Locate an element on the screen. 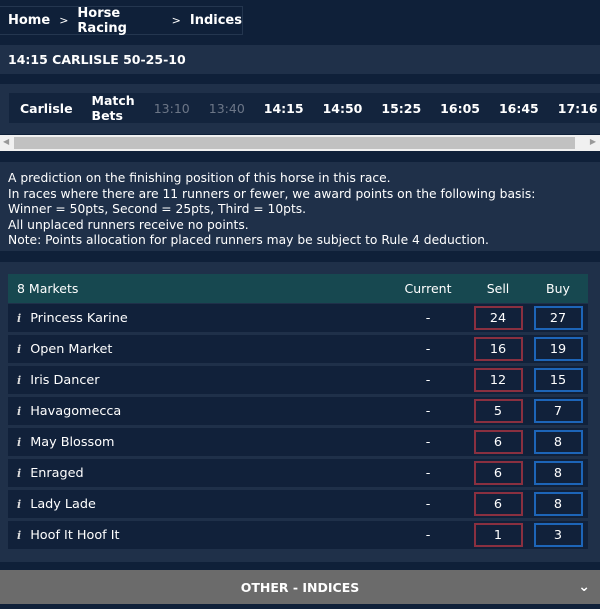  table-row: i Enraged - 6 8 is located at coordinates (298, 473).